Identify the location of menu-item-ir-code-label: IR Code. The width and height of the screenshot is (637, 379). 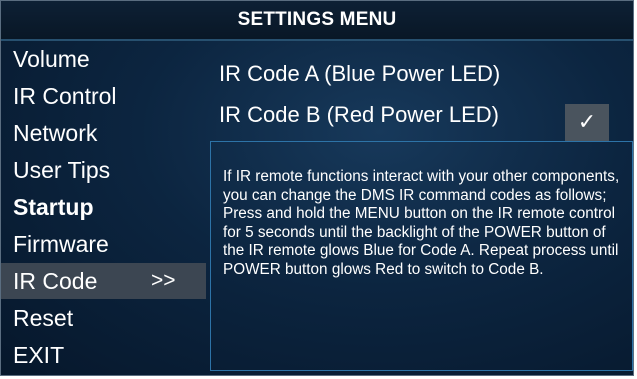
(55, 281).